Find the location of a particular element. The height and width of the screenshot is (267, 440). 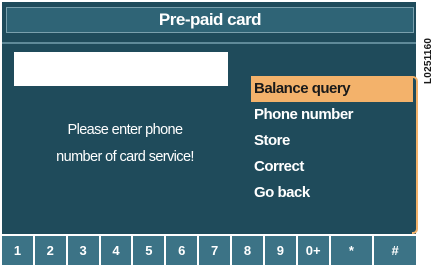

key-4: 4 is located at coordinates (117, 250).